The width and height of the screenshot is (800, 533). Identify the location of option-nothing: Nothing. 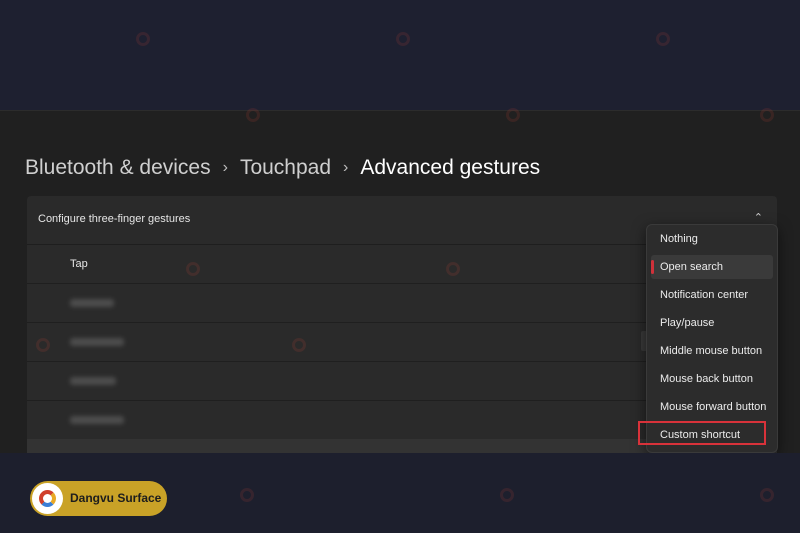
(712, 239).